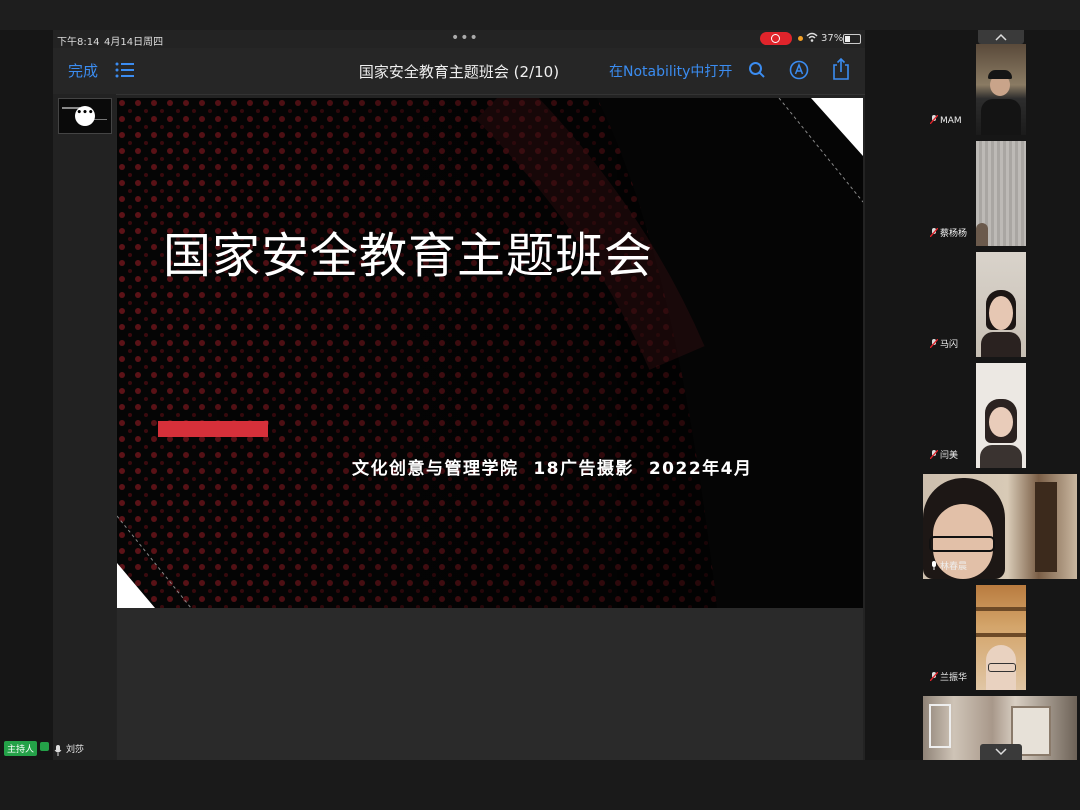  What do you see at coordinates (949, 456) in the screenshot?
I see `participant-name: 闫美` at bounding box center [949, 456].